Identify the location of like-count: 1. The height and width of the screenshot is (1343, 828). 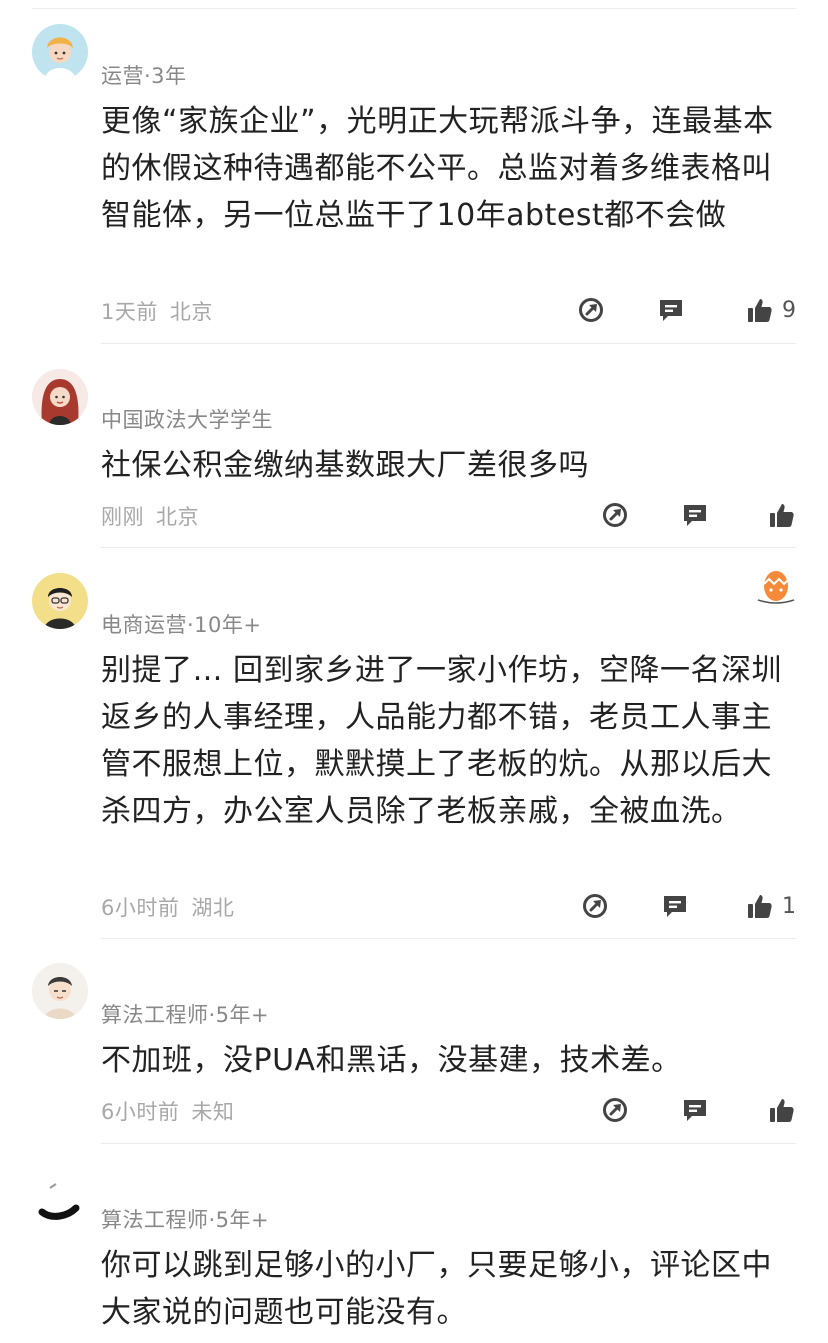
(789, 906).